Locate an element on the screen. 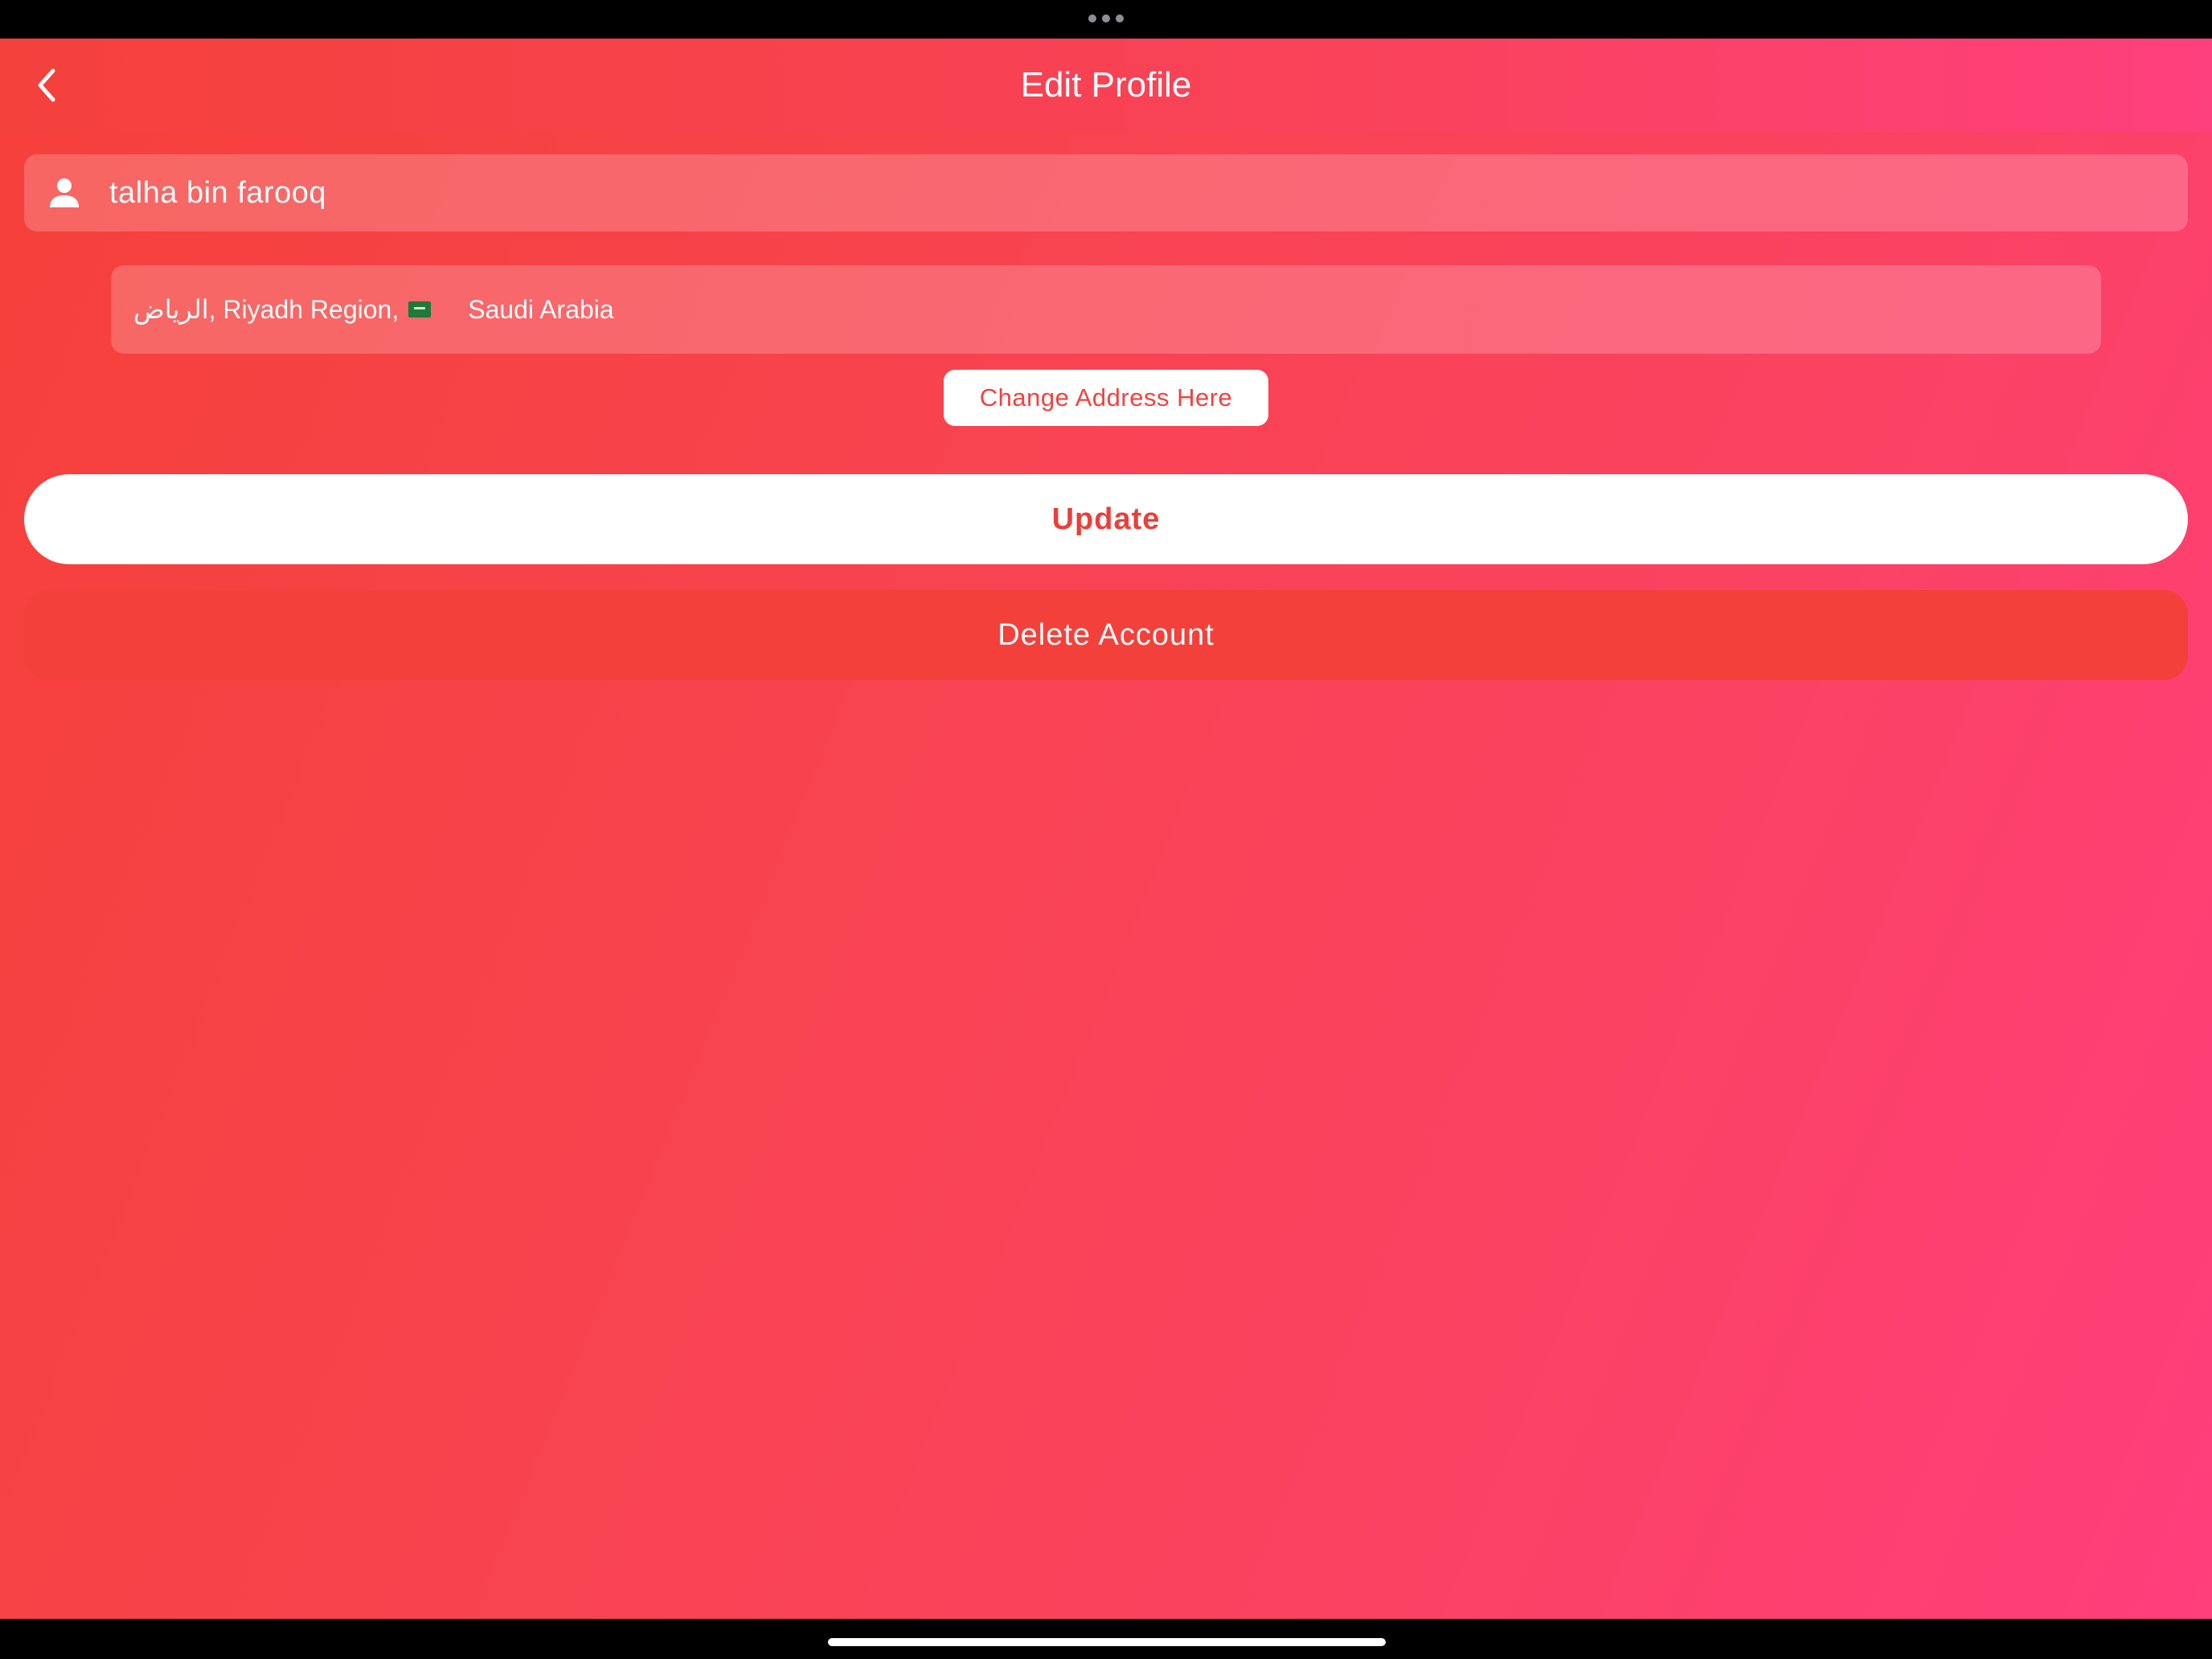 This screenshot has height=1659, width=2212. chevron-left-icon is located at coordinates (46, 85).